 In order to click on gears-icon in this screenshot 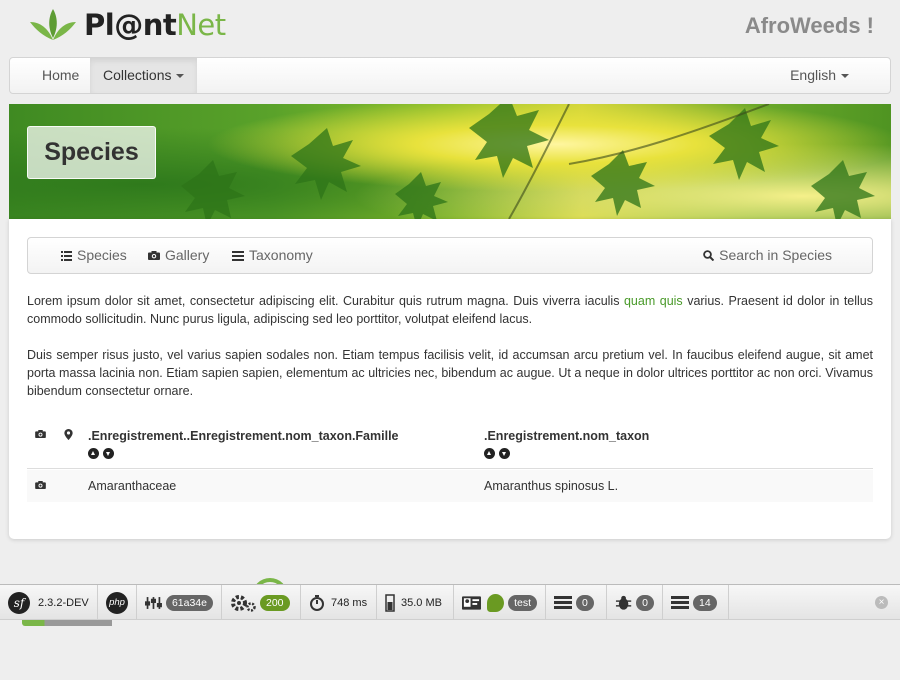, I will do `click(243, 603)`.